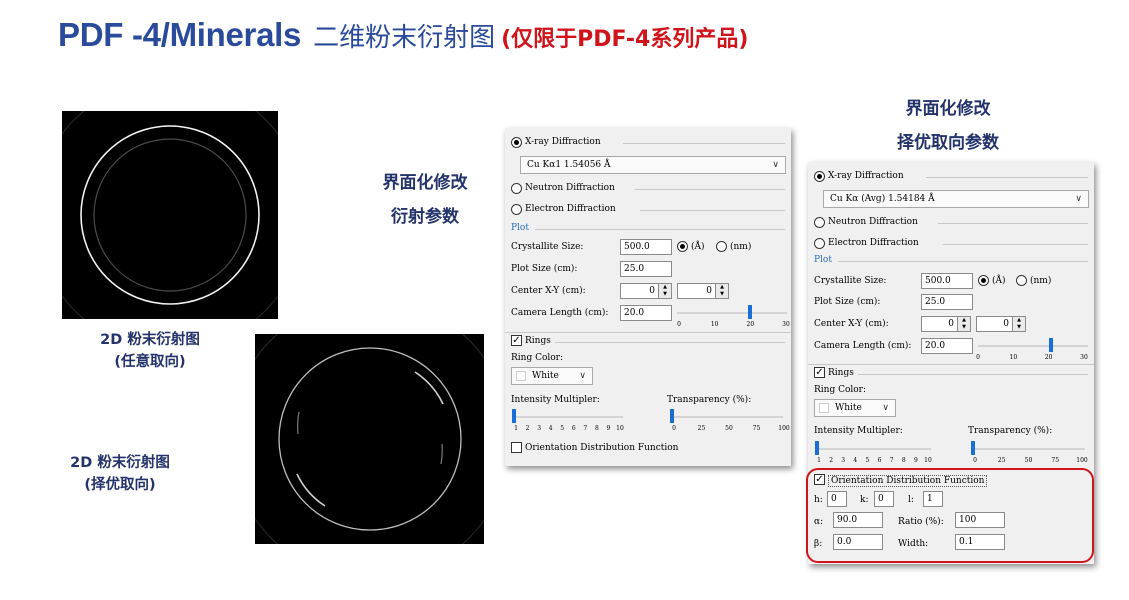  Describe the element at coordinates (560, 313) in the screenshot. I see `camera-length-label: Camera Length (cm):` at that location.